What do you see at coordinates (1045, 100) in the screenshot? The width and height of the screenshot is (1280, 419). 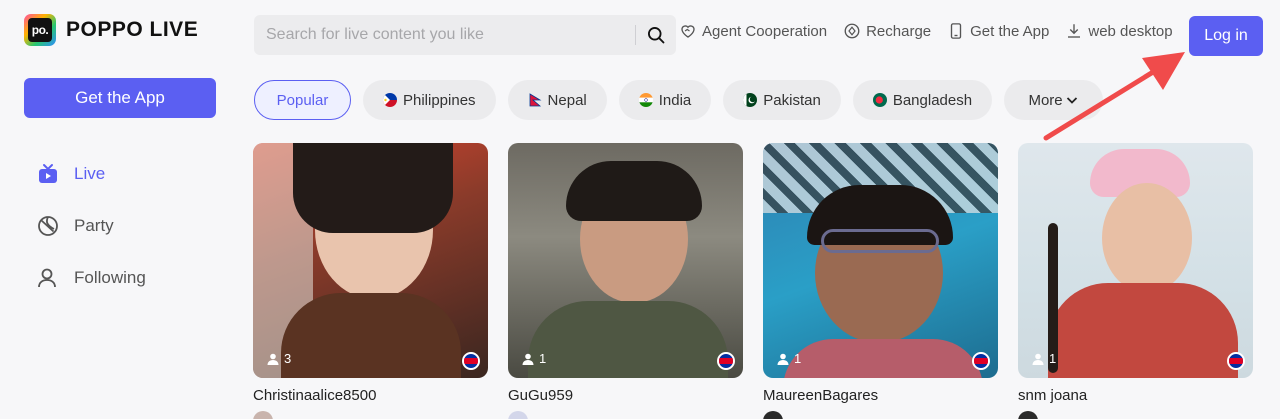 I see `filter-chip-label: More` at bounding box center [1045, 100].